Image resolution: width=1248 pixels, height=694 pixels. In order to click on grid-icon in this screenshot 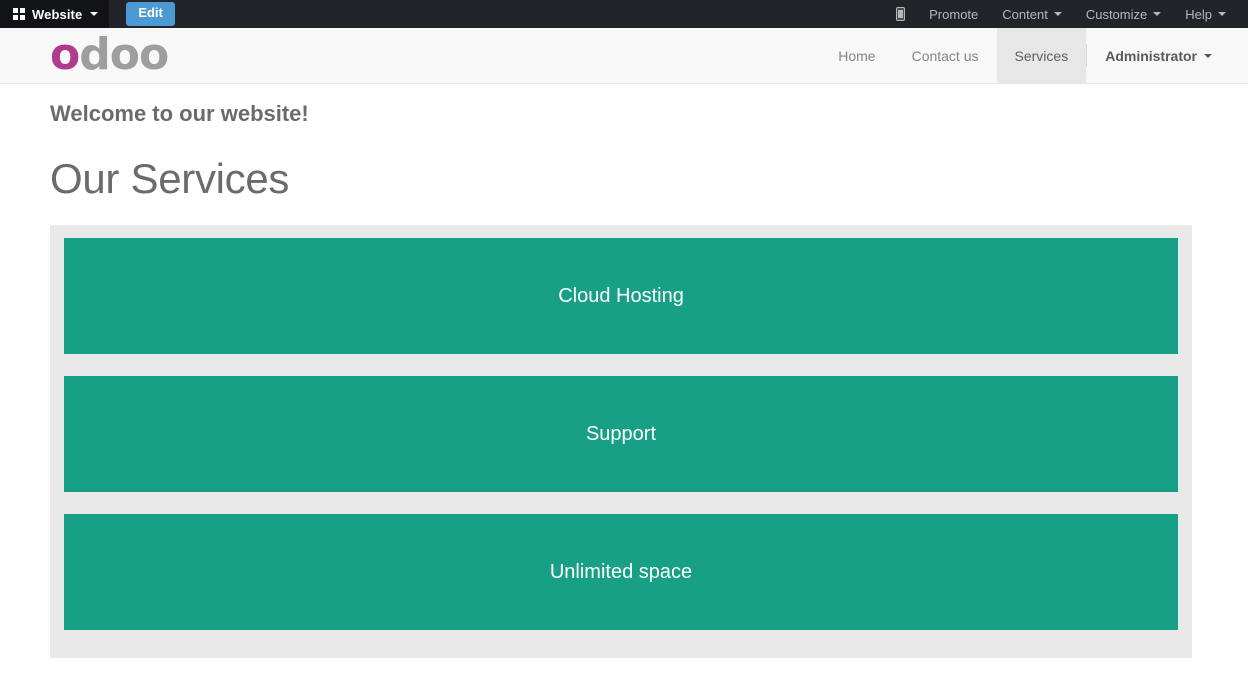, I will do `click(19, 14)`.